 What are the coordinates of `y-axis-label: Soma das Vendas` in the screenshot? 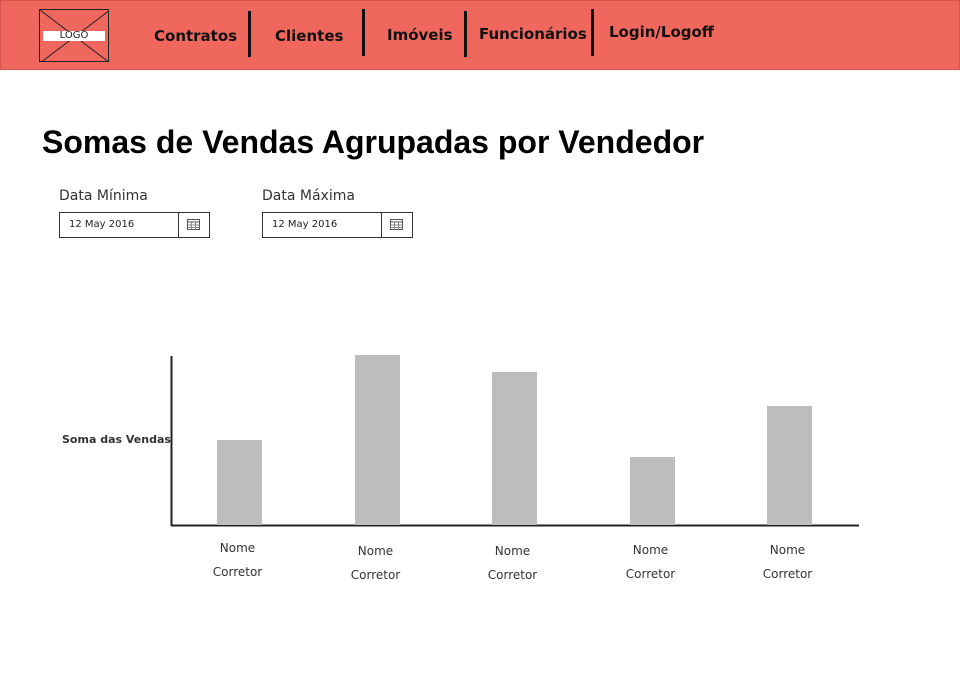 It's located at (116, 439).